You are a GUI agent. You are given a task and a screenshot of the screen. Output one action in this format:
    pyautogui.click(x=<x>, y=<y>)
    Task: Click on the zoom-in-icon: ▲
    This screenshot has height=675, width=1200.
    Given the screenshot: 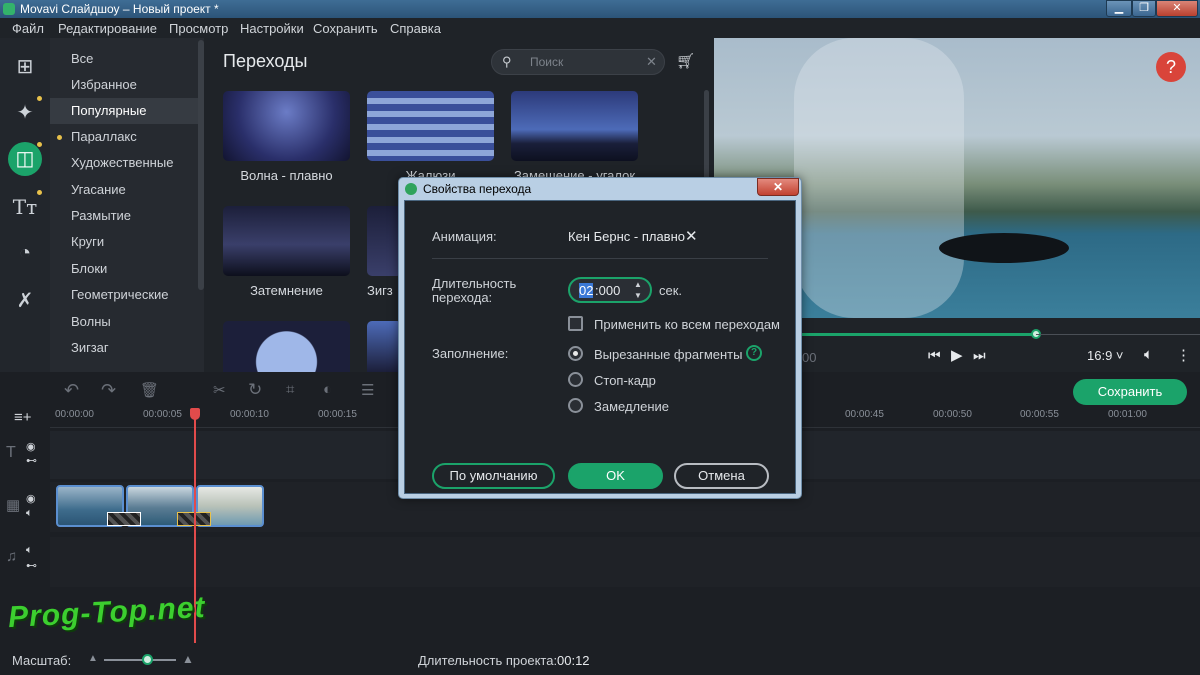 What is the action you would take?
    pyautogui.click(x=188, y=659)
    